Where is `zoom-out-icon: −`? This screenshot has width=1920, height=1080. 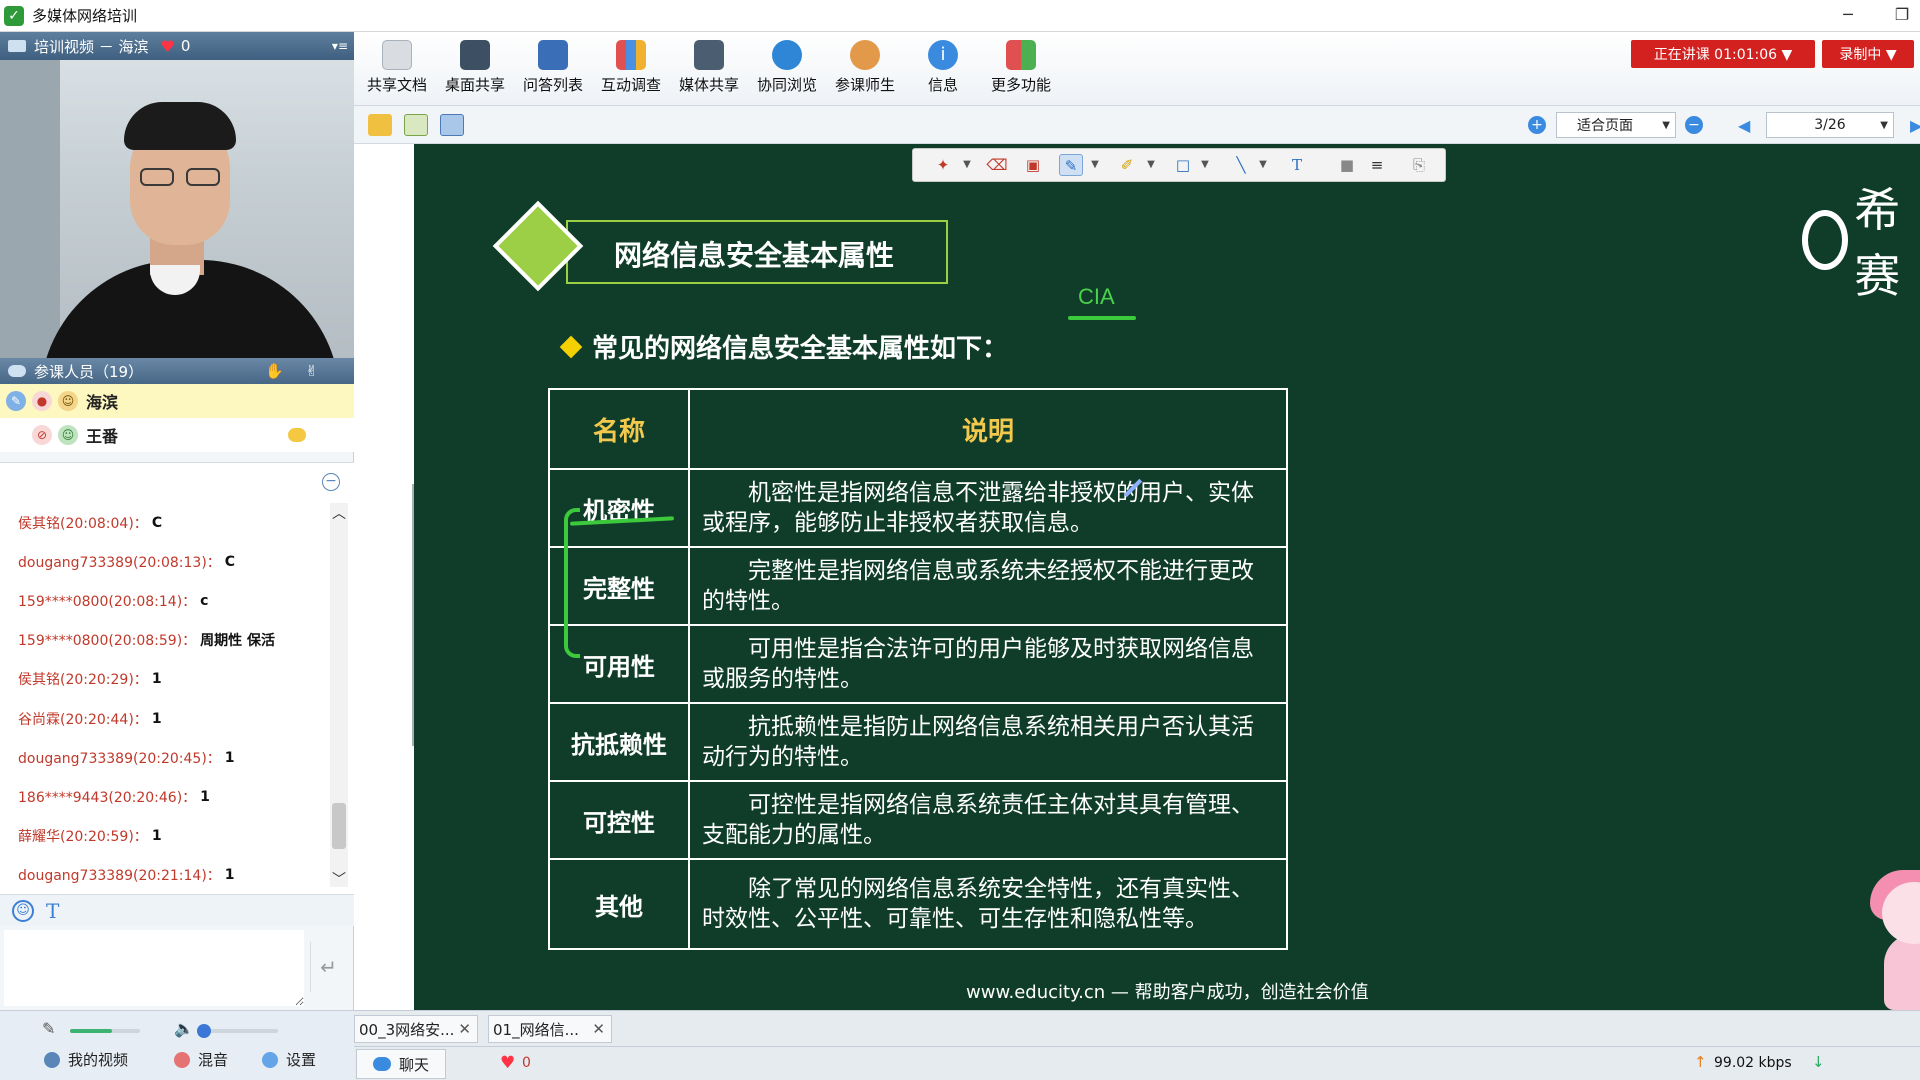 zoom-out-icon: − is located at coordinates (1694, 125).